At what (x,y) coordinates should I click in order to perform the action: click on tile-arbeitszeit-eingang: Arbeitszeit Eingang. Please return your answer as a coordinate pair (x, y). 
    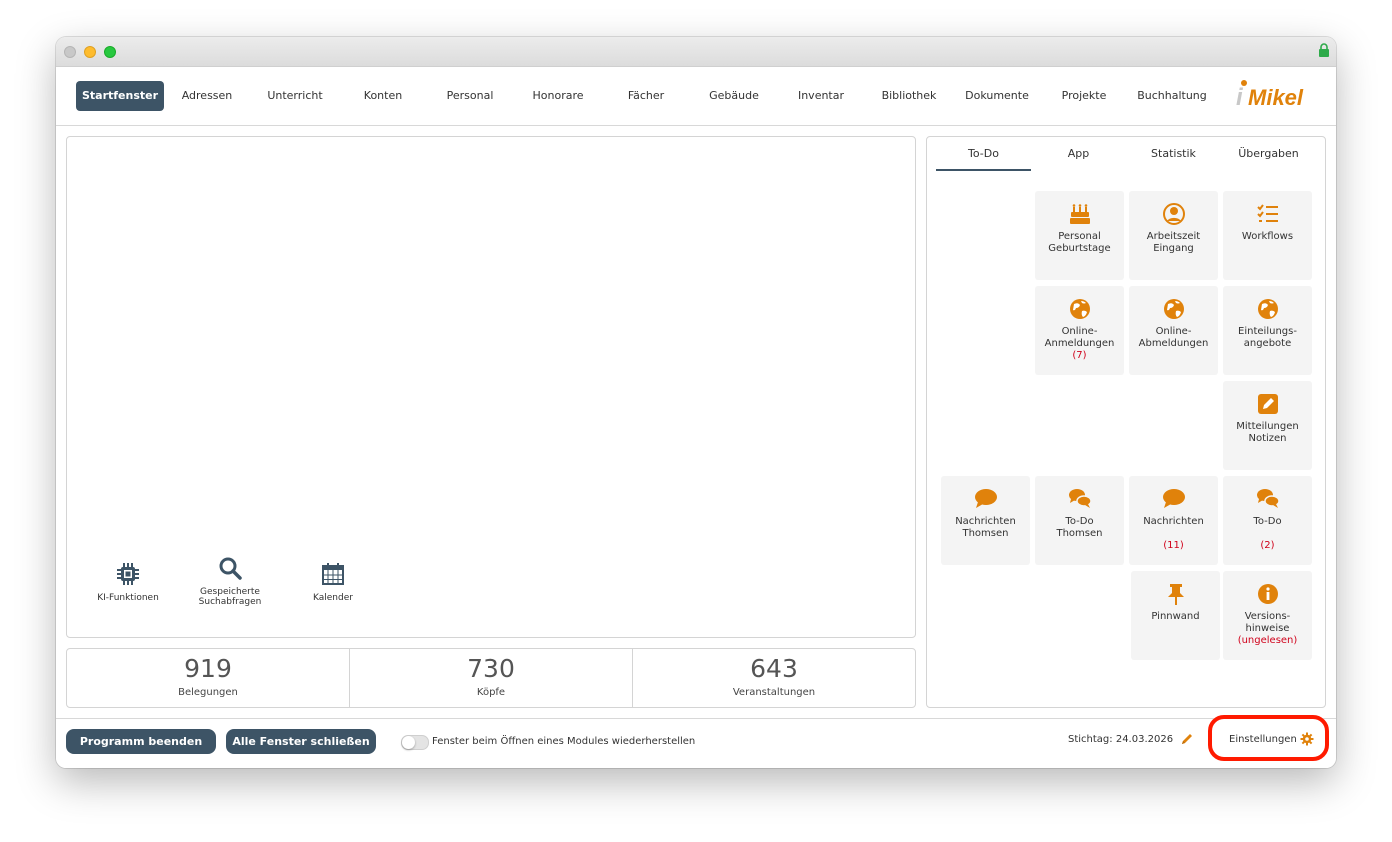
    Looking at the image, I should click on (1173, 235).